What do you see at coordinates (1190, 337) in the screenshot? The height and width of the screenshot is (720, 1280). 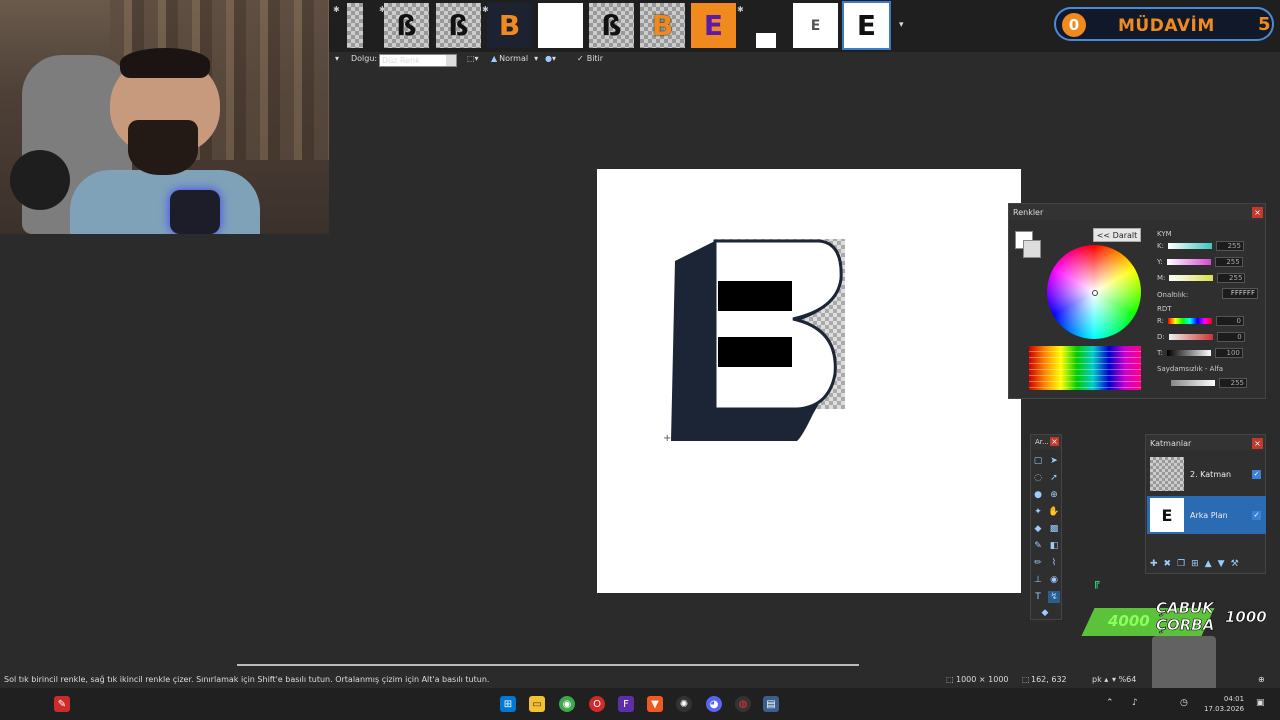 I see `d-slider` at bounding box center [1190, 337].